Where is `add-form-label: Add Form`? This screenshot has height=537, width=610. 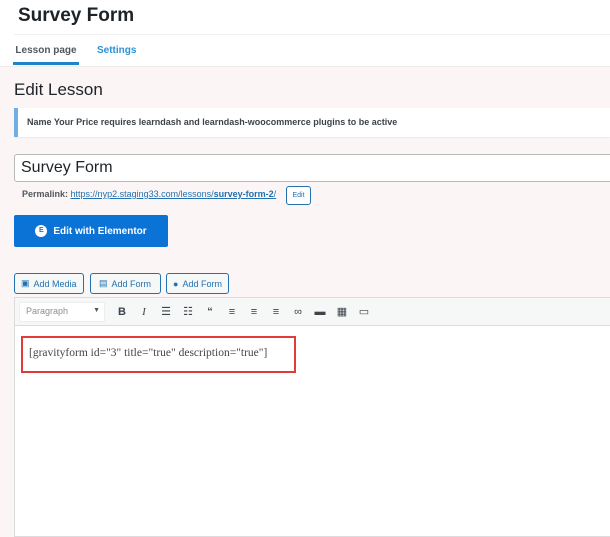 add-form-label: Add Form is located at coordinates (131, 283).